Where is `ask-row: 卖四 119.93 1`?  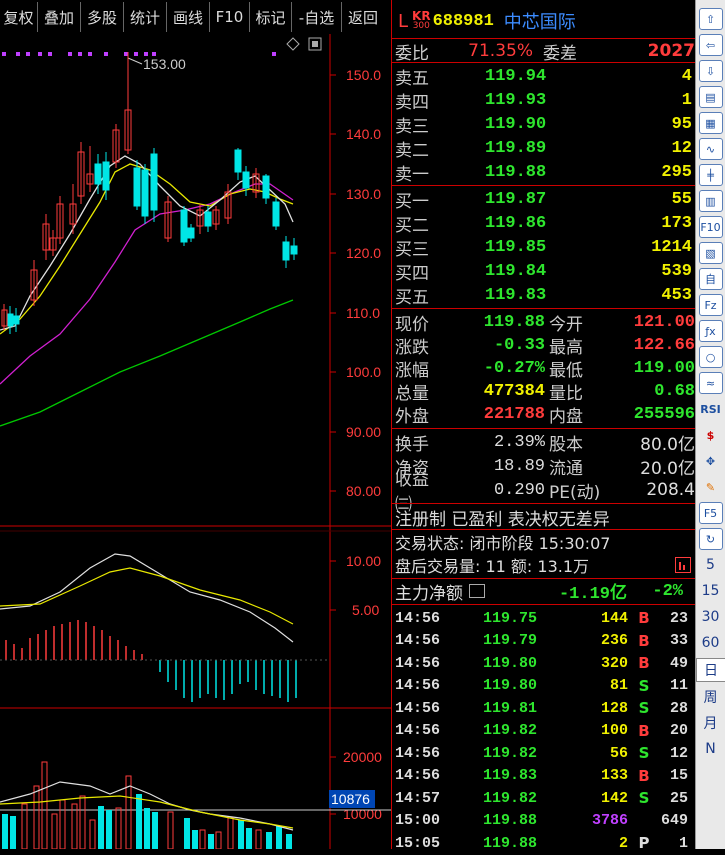 ask-row: 卖四 119.93 1 is located at coordinates (543, 100).